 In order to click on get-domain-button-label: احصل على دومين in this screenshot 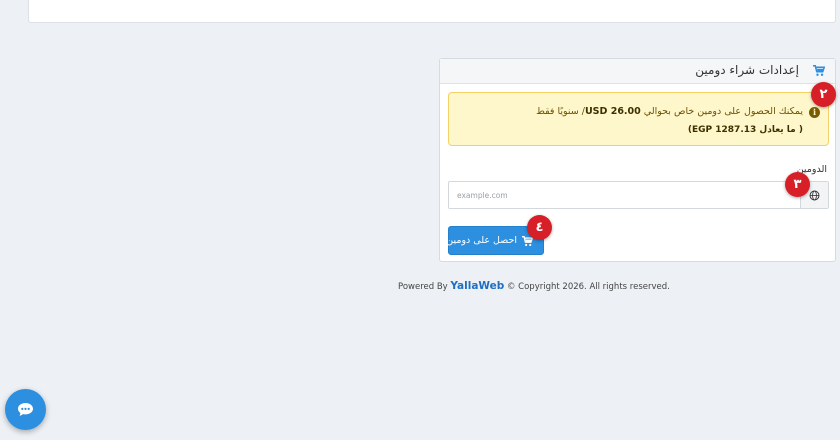, I will do `click(481, 240)`.